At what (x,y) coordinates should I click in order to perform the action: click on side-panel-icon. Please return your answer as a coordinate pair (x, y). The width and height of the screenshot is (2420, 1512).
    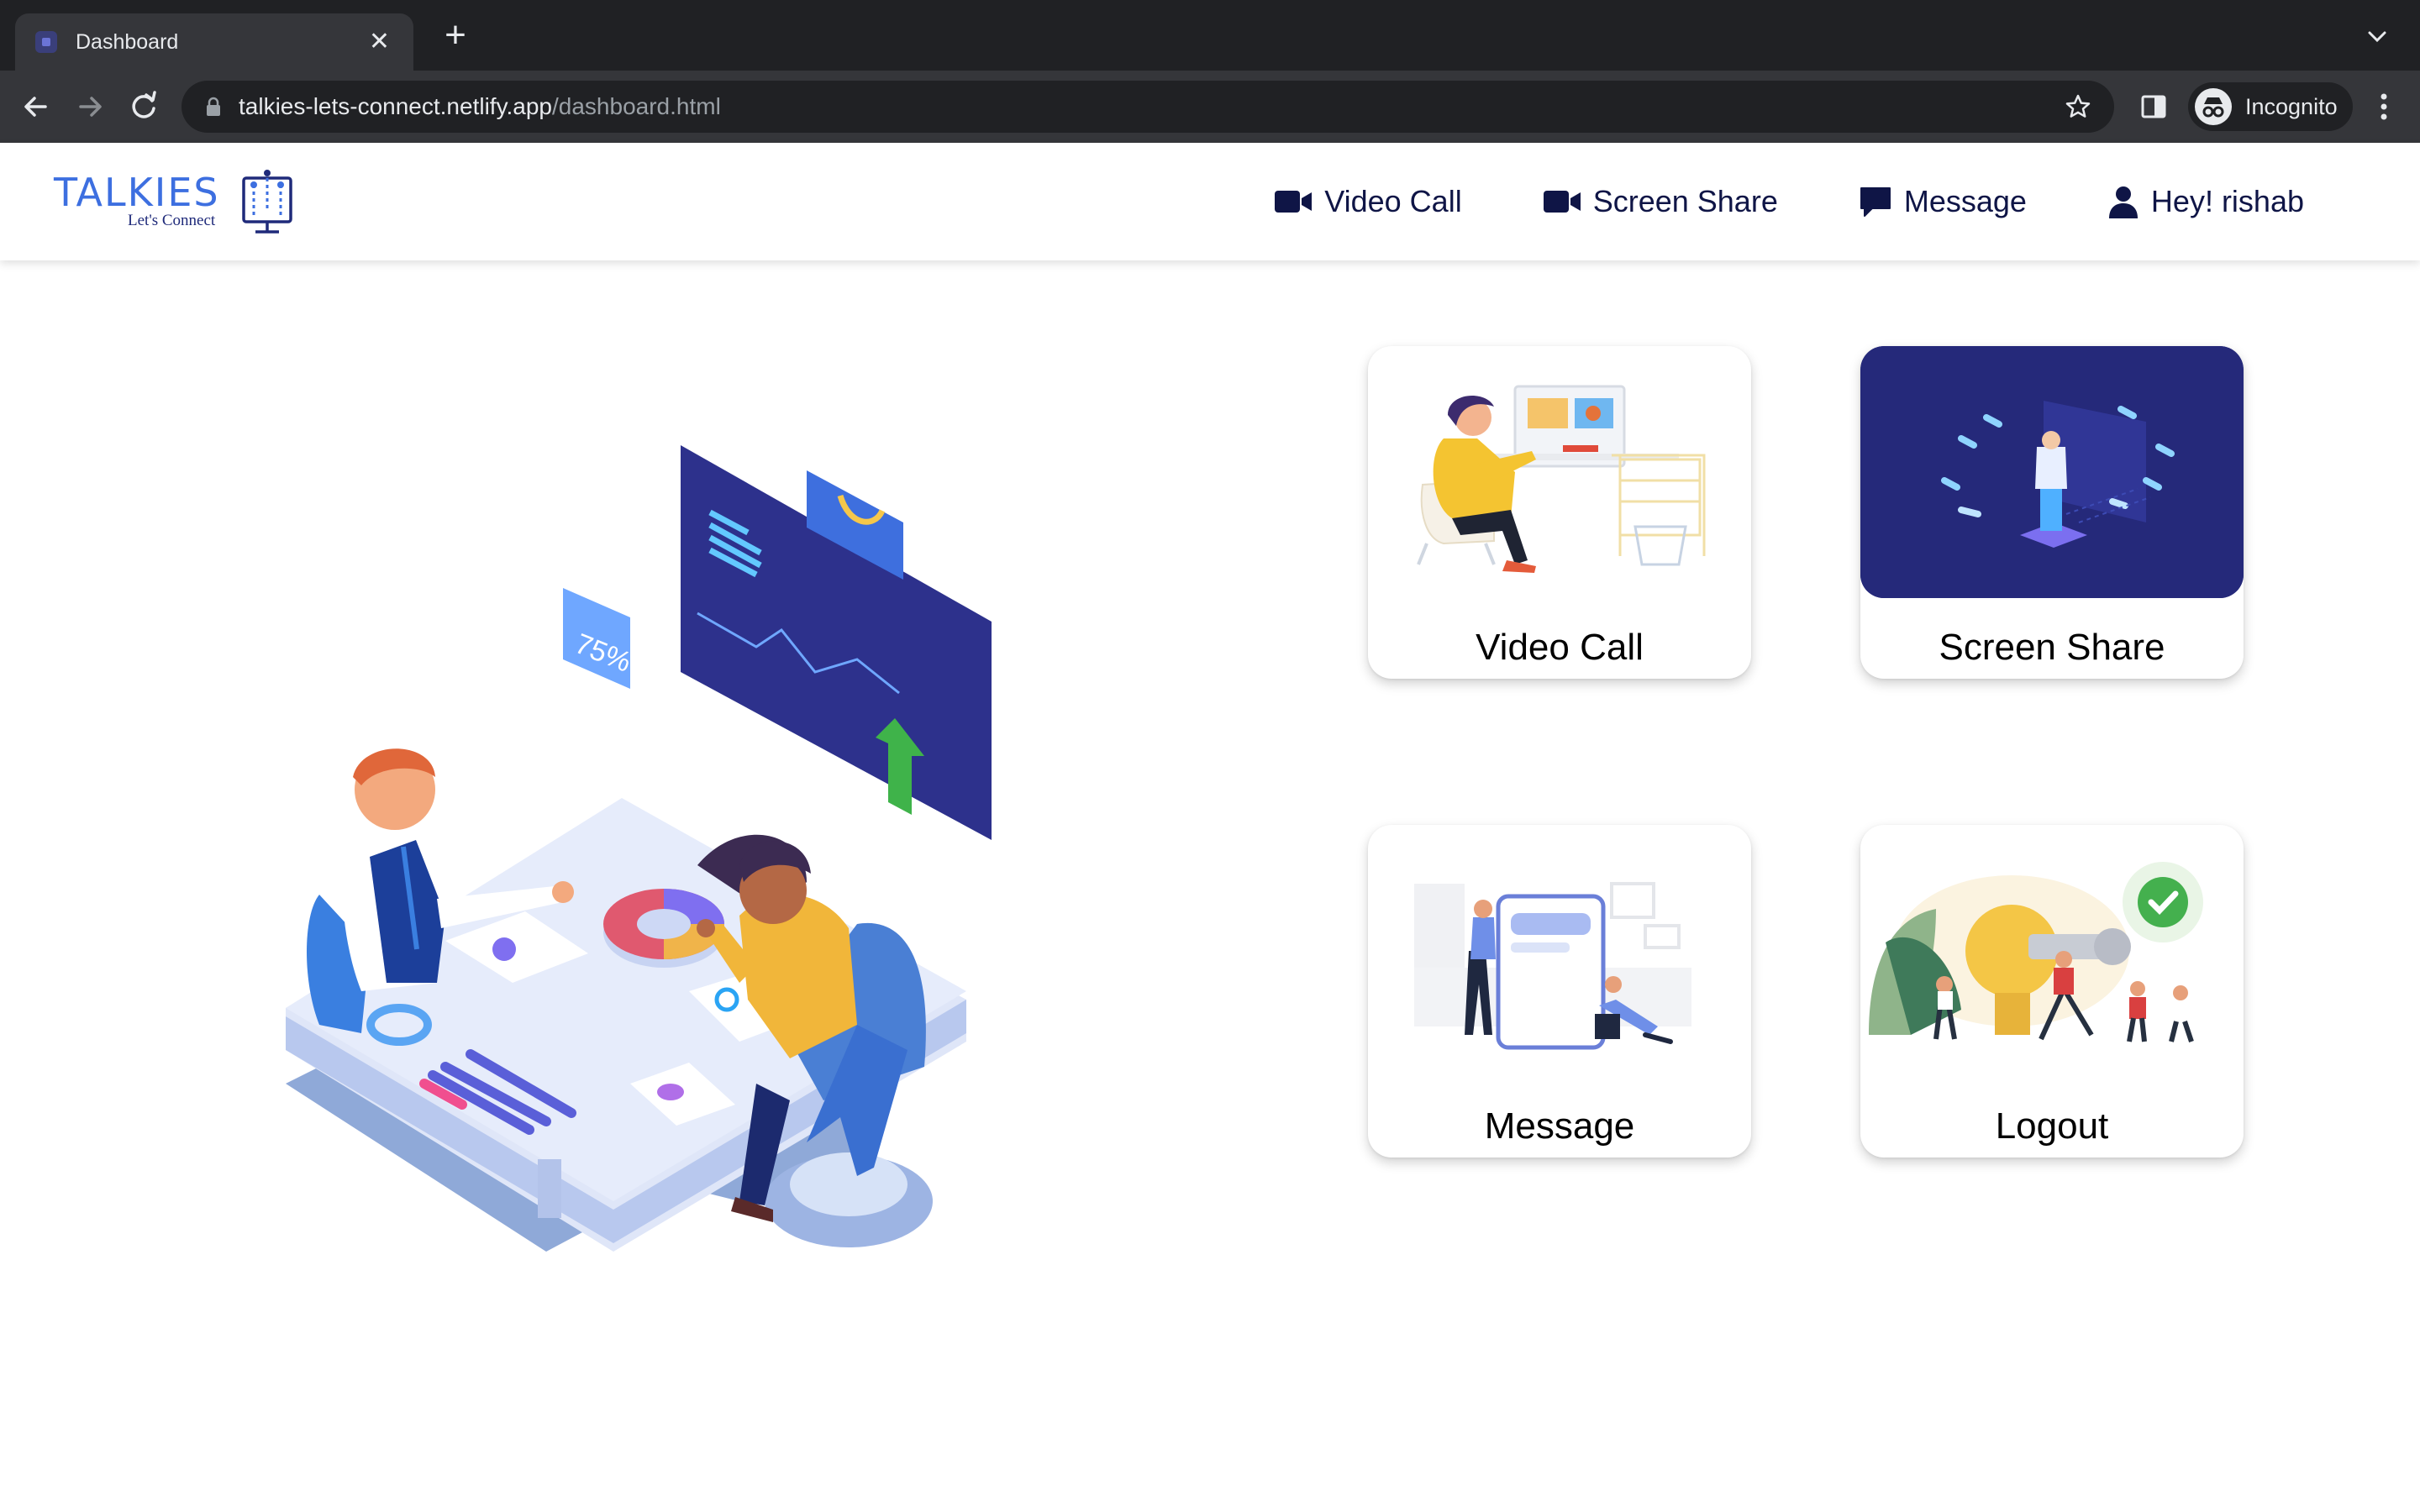
    Looking at the image, I should click on (2153, 106).